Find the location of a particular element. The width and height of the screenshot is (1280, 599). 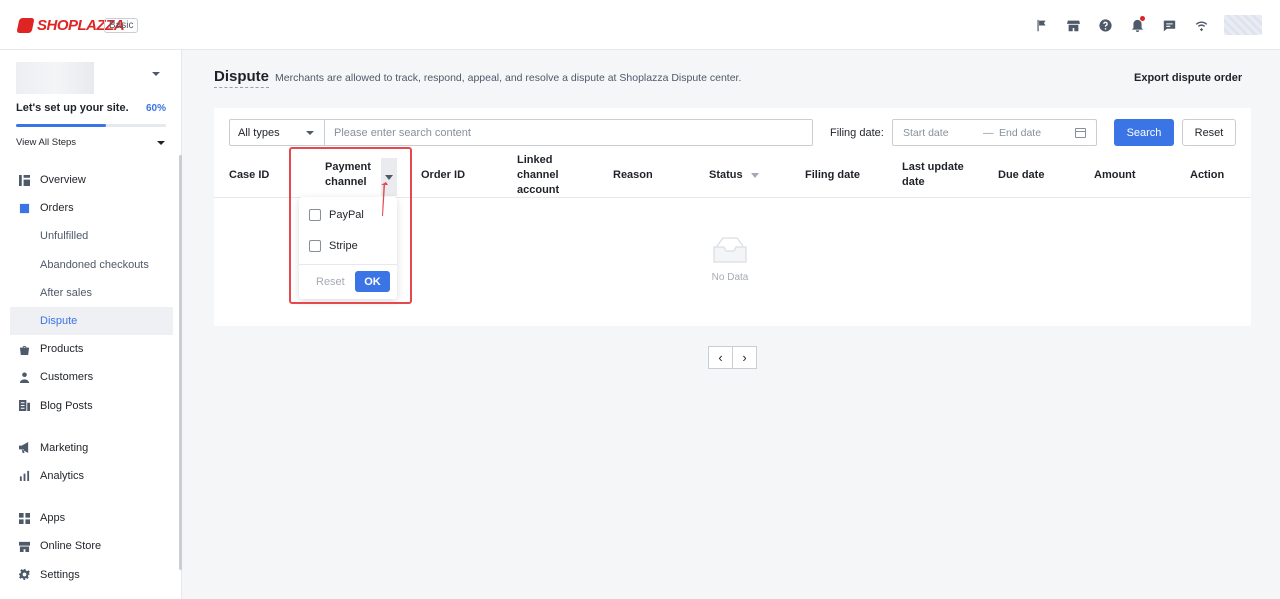

sidebar-item-label: Settings is located at coordinates (60, 574).